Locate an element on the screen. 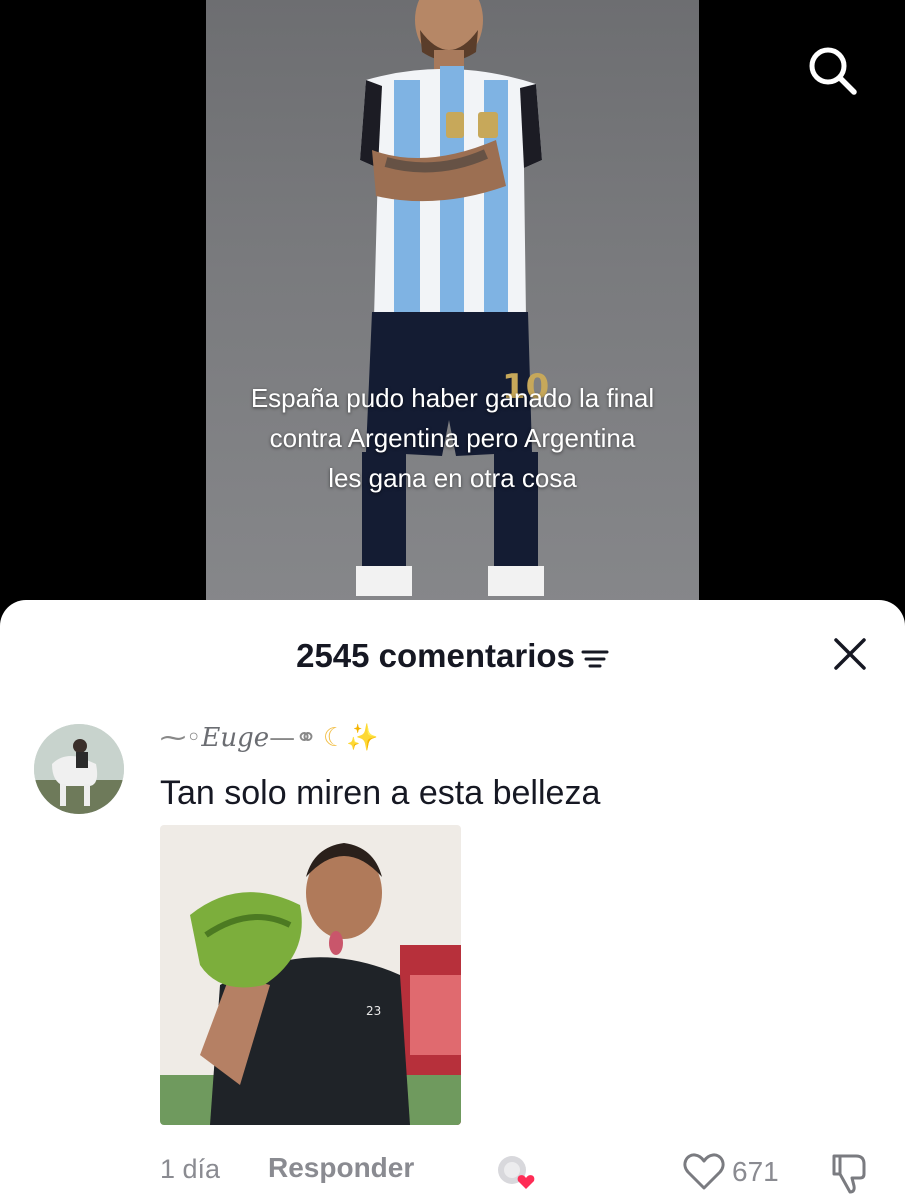 This screenshot has height=1200, width=905. close-icon is located at coordinates (850, 654).